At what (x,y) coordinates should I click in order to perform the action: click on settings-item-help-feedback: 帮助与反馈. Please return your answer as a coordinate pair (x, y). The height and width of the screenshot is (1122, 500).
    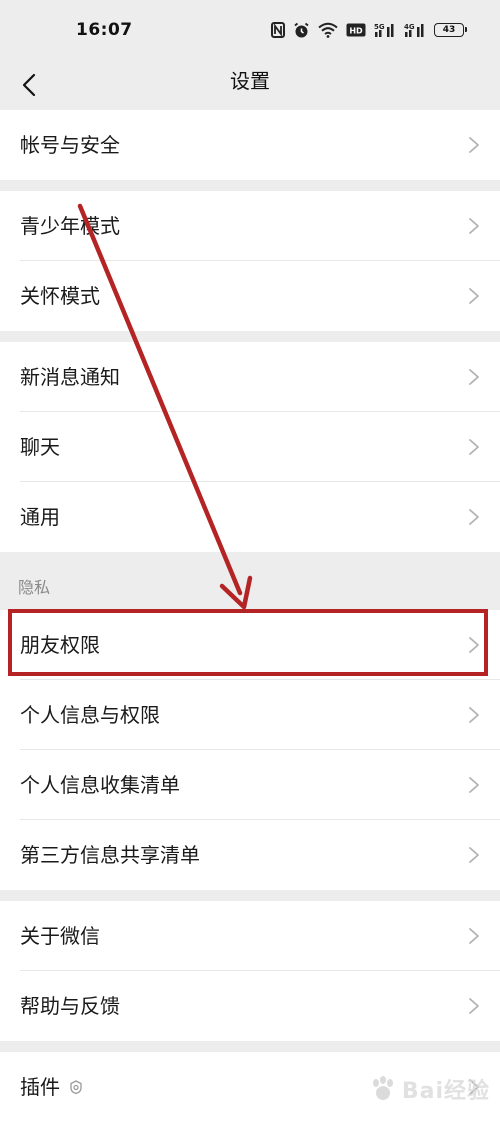
    Looking at the image, I should click on (250, 1006).